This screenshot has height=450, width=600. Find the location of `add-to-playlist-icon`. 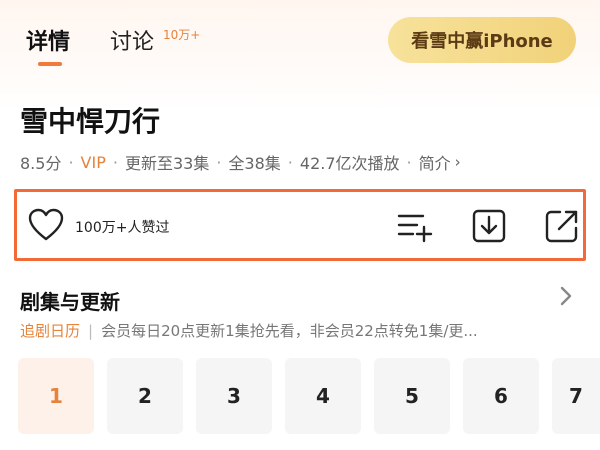

add-to-playlist-icon is located at coordinates (415, 226).